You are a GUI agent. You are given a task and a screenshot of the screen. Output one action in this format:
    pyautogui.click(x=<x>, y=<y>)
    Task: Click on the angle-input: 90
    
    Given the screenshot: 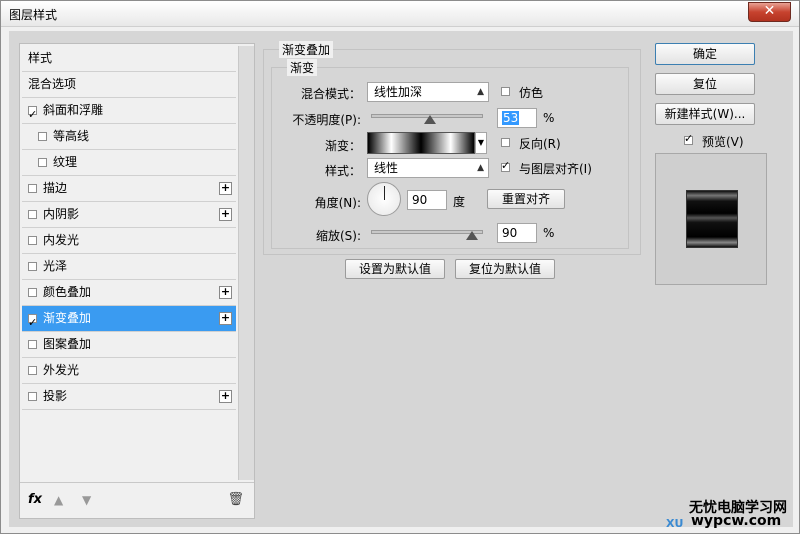 What is the action you would take?
    pyautogui.click(x=427, y=200)
    